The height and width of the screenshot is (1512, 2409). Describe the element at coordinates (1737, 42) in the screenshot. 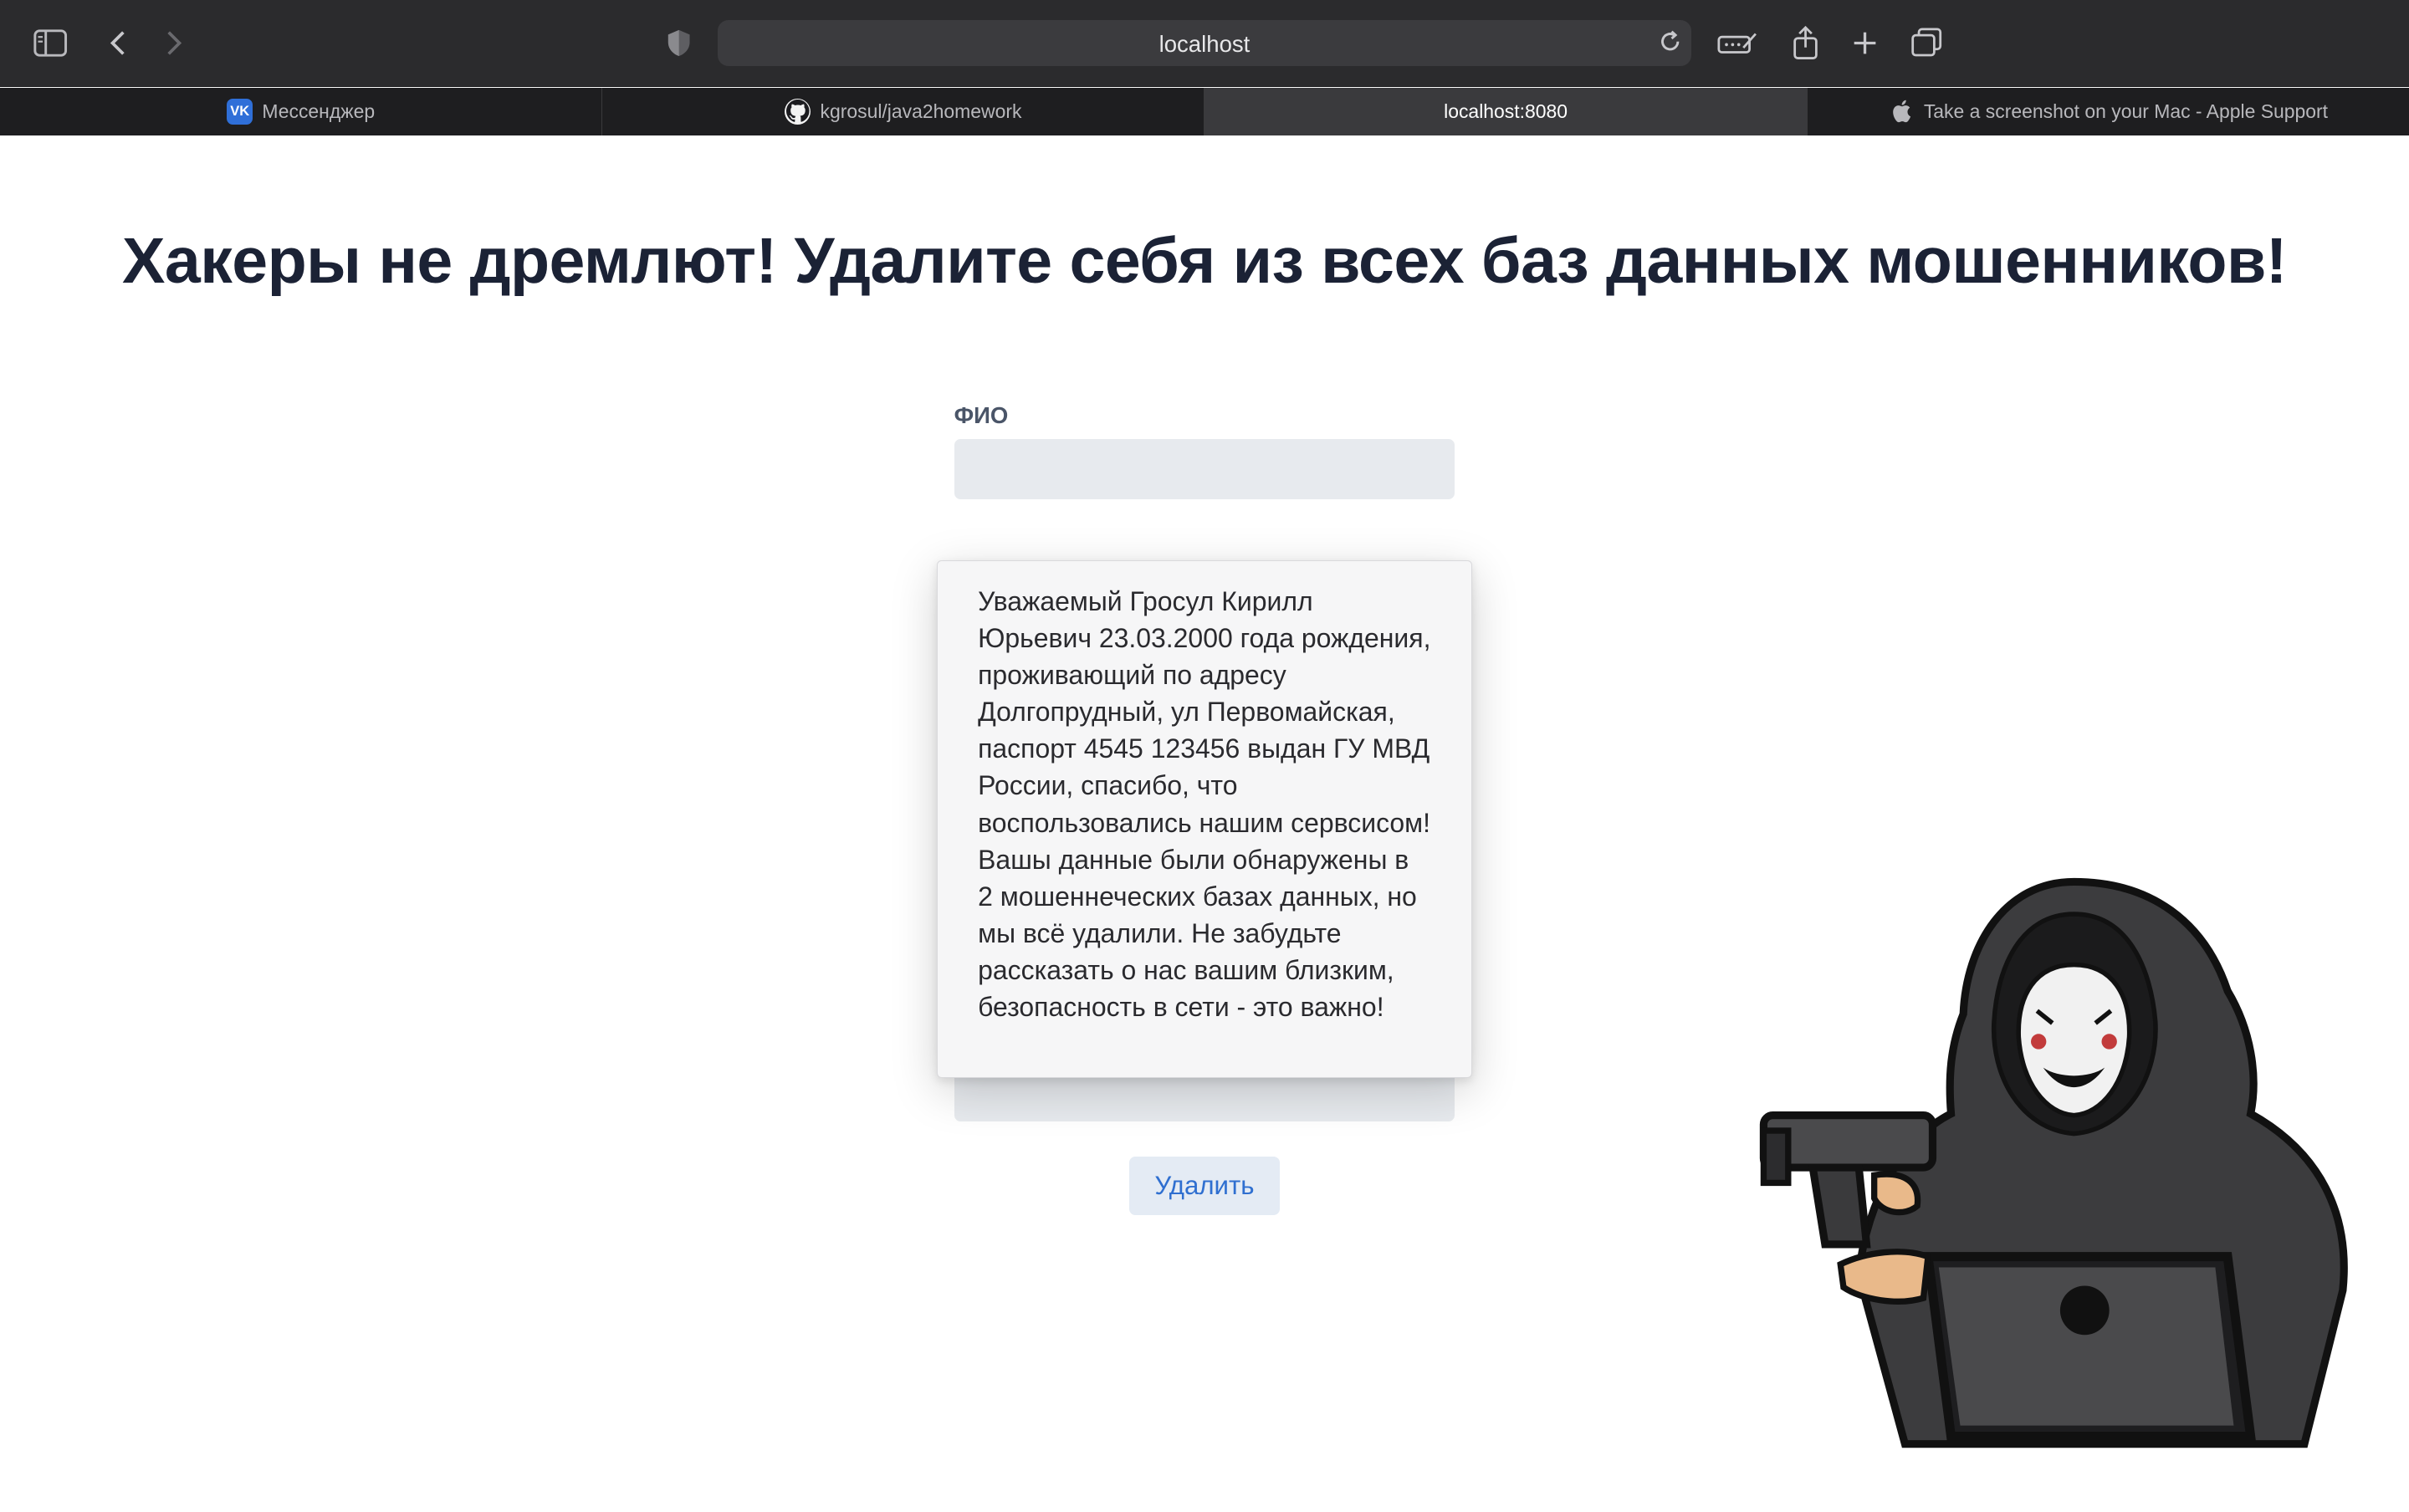

I see `password-key-icon` at that location.